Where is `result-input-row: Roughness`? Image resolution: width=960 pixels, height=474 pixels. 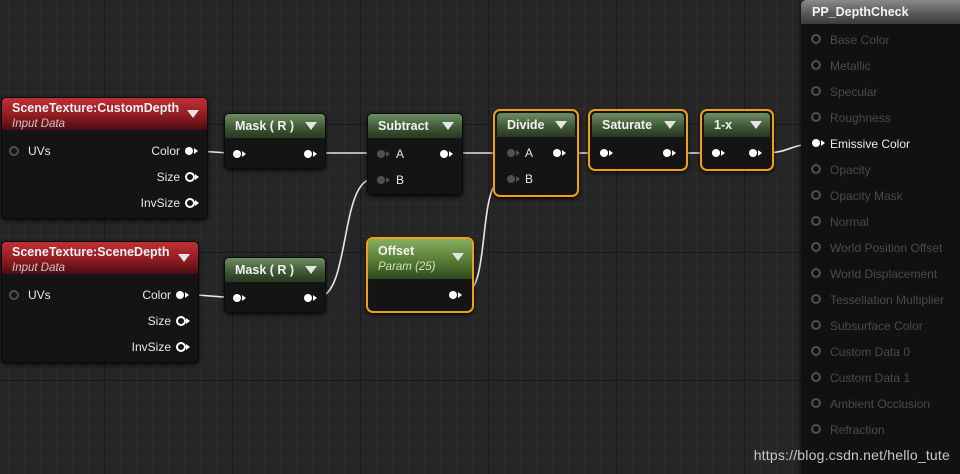
result-input-row: Roughness is located at coordinates (880, 118).